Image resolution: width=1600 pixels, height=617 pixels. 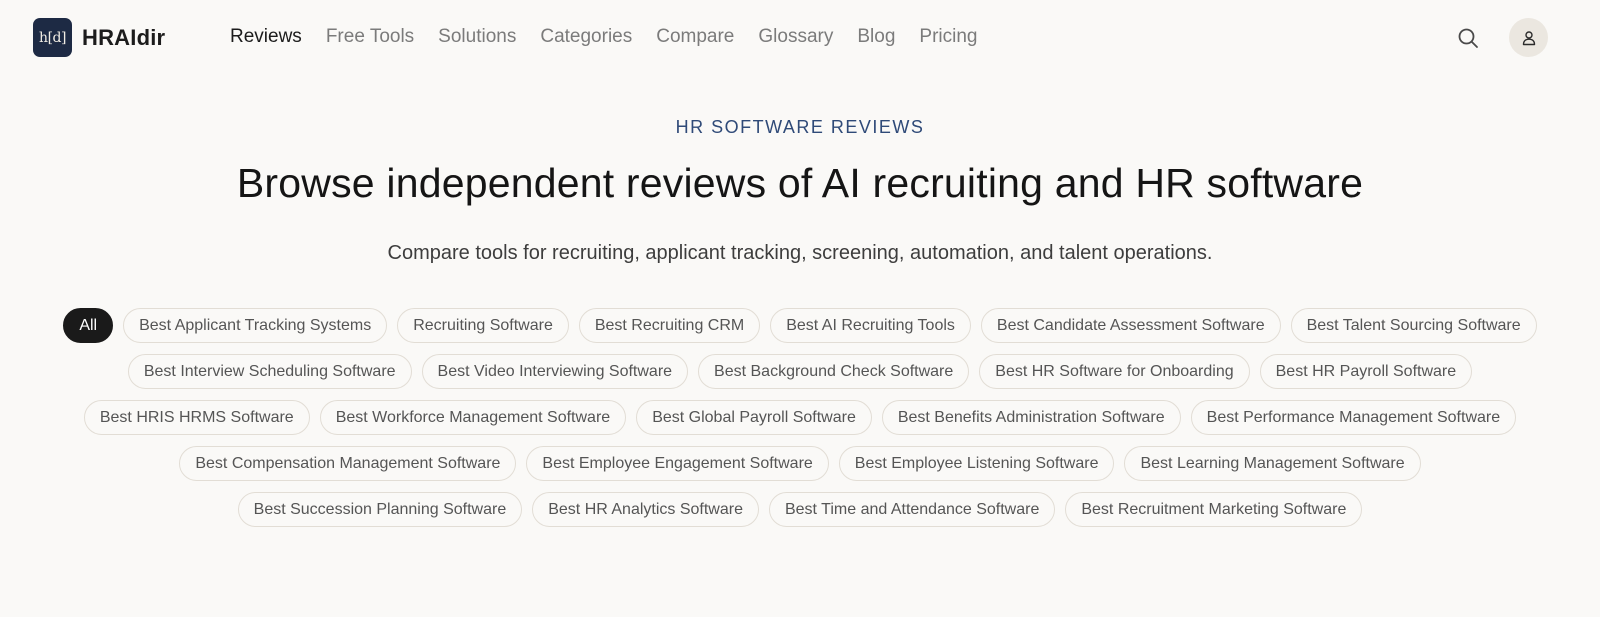 I want to click on nav-item-glossary: Glossary, so click(x=795, y=37).